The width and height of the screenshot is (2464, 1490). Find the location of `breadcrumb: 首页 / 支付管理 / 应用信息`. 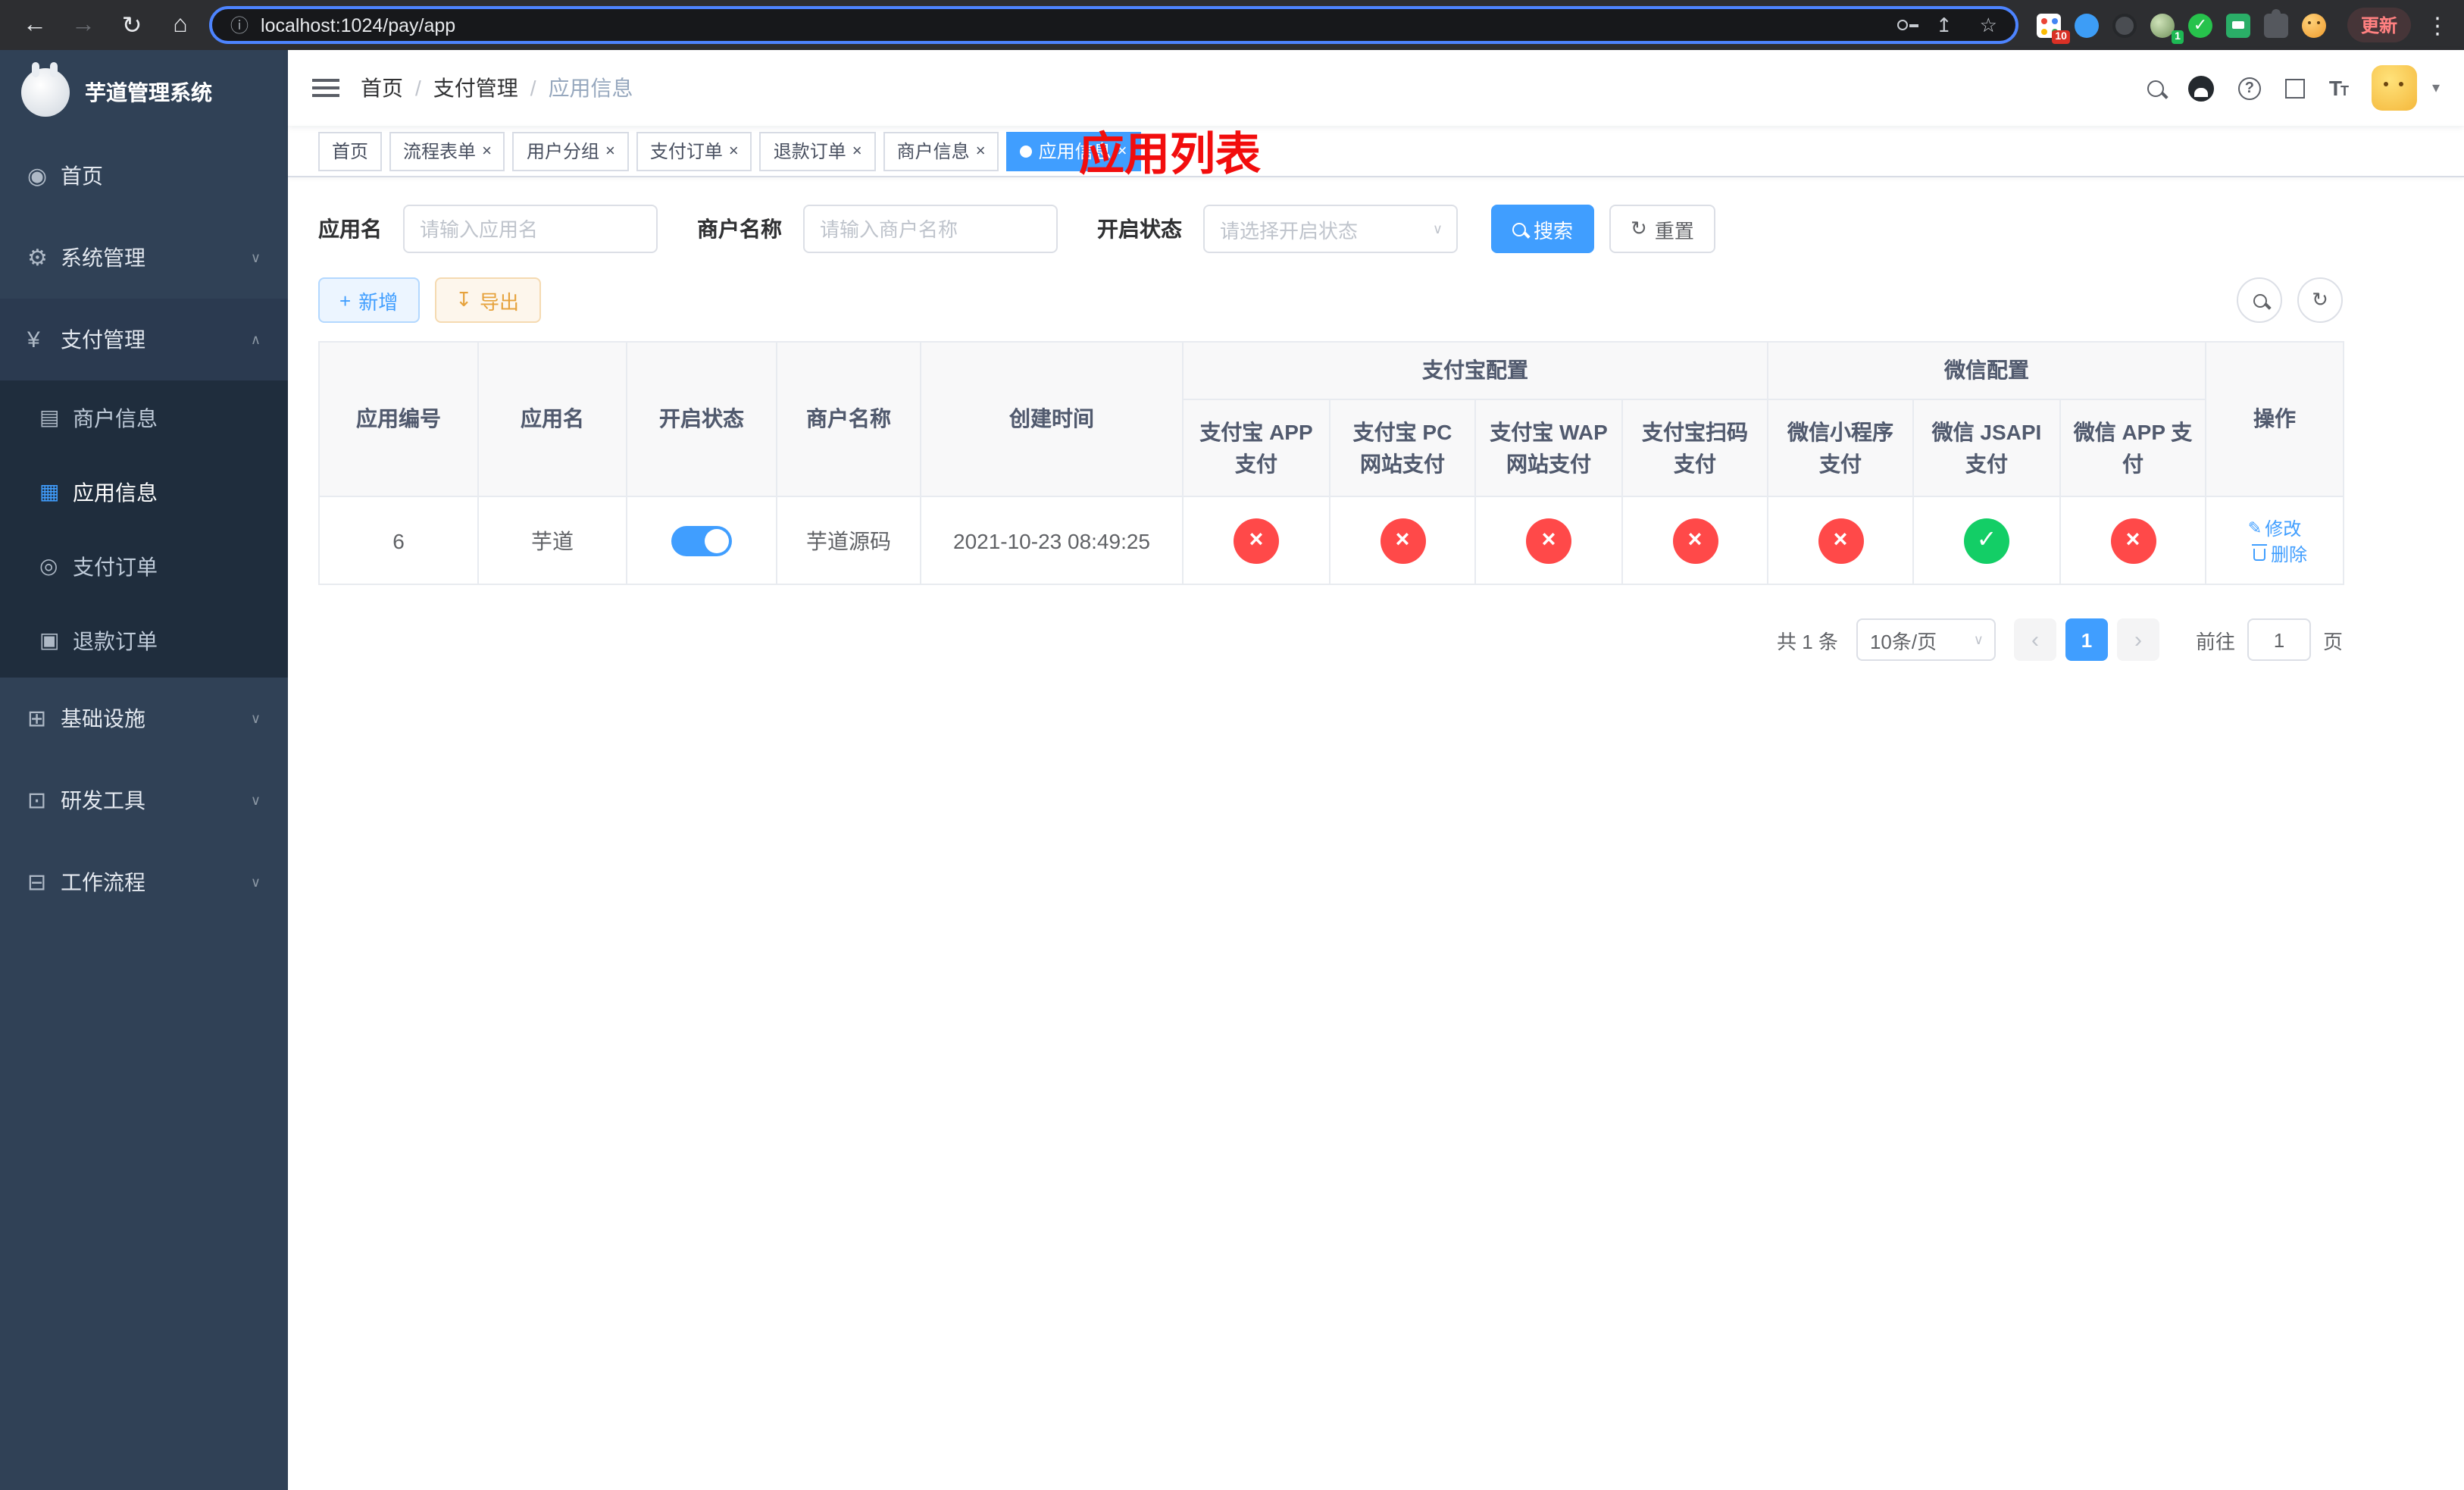

breadcrumb: 首页 / 支付管理 / 应用信息 is located at coordinates (497, 88).